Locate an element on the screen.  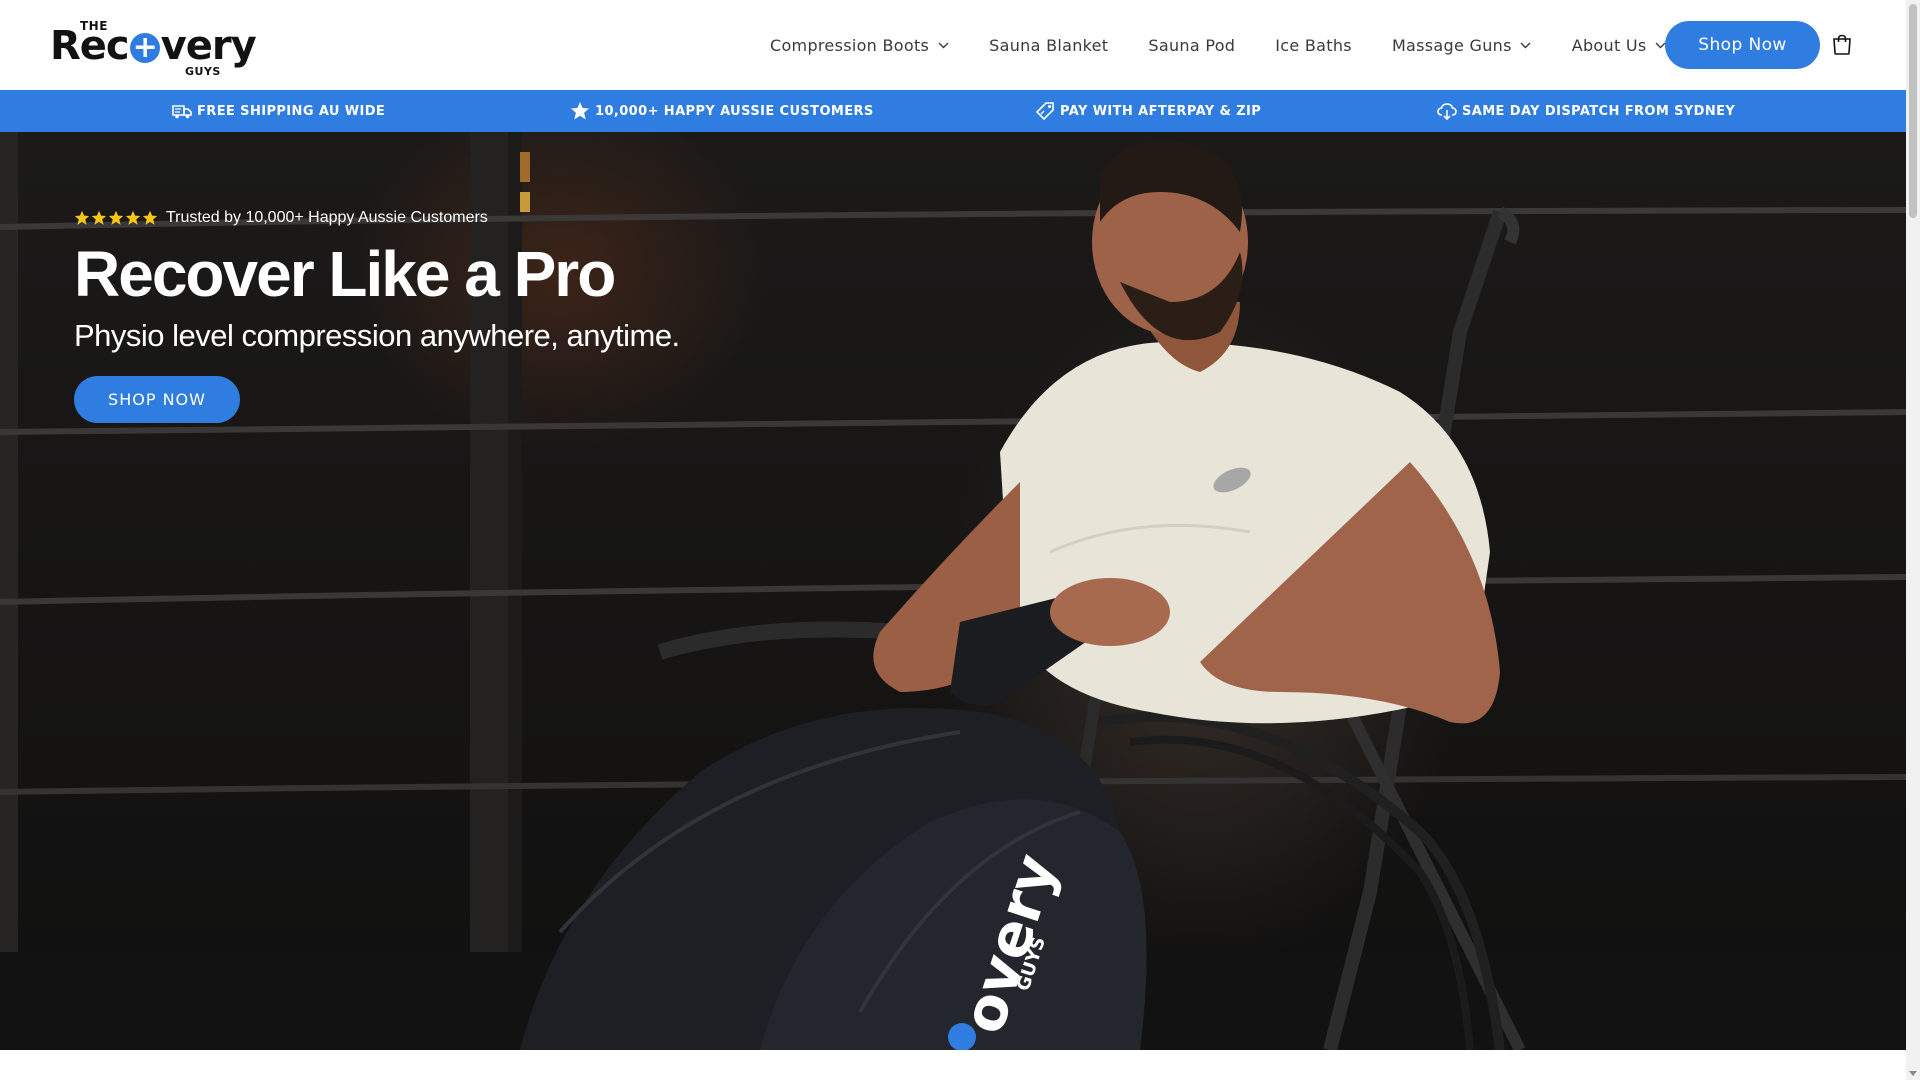
announcement-free-shipping: FREE SHIPPING AU WIDE is located at coordinates (278, 111).